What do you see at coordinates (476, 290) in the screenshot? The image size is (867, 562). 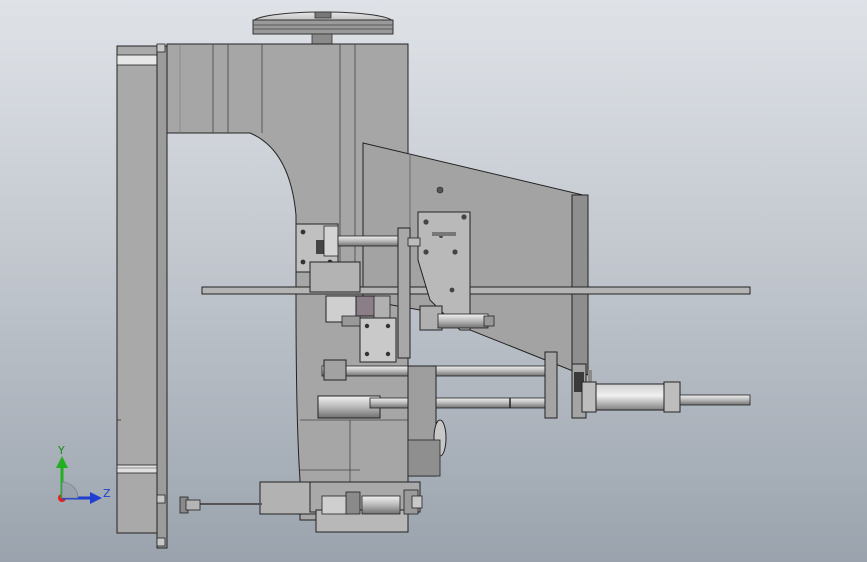 I see `horizontal-guide-bar` at bounding box center [476, 290].